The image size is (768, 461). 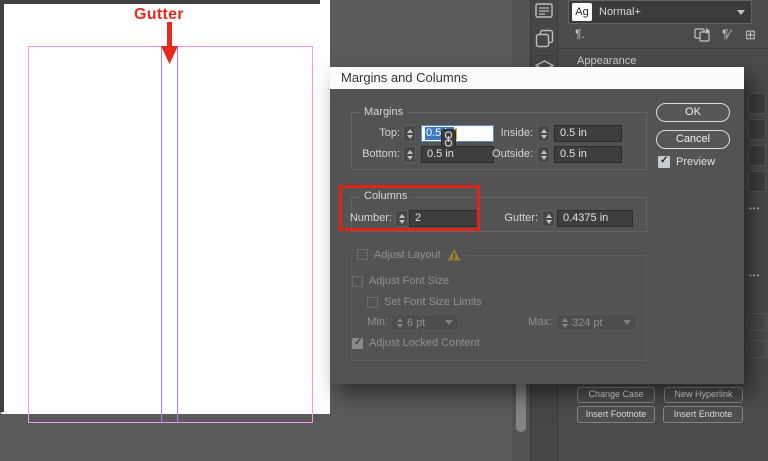 I want to click on adjust-locked-content-label: Adjust Locked Content, so click(x=424, y=343).